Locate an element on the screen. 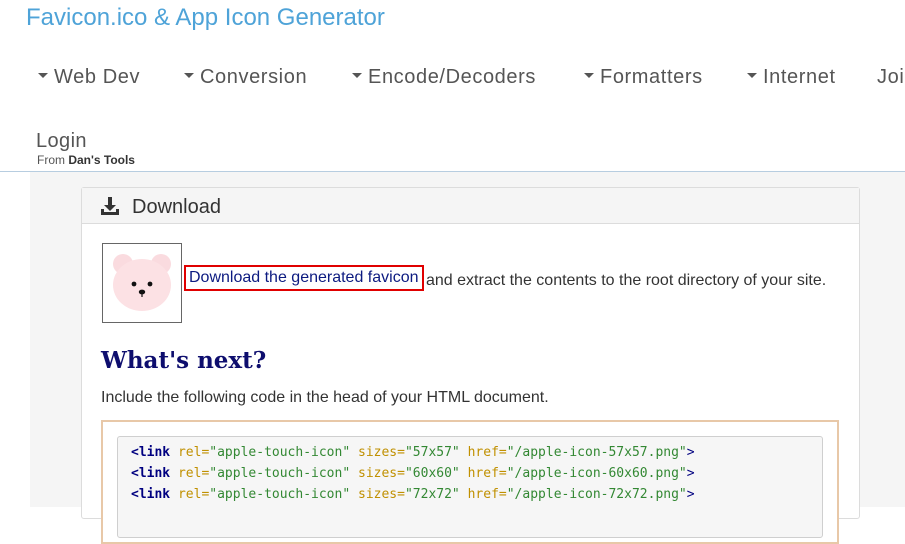 The image size is (905, 544). nav-item-label: Internet is located at coordinates (799, 77).